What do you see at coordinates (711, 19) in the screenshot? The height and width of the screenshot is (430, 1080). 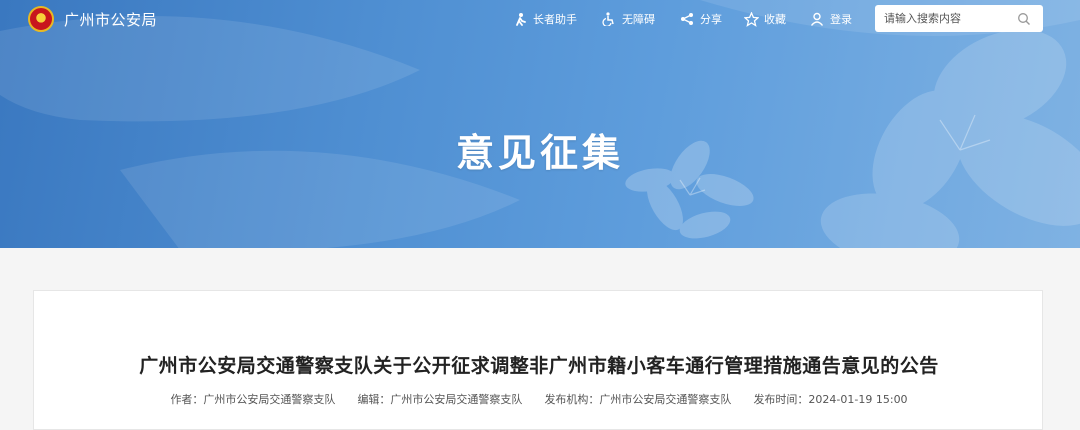 I see `share-label: 分享` at bounding box center [711, 19].